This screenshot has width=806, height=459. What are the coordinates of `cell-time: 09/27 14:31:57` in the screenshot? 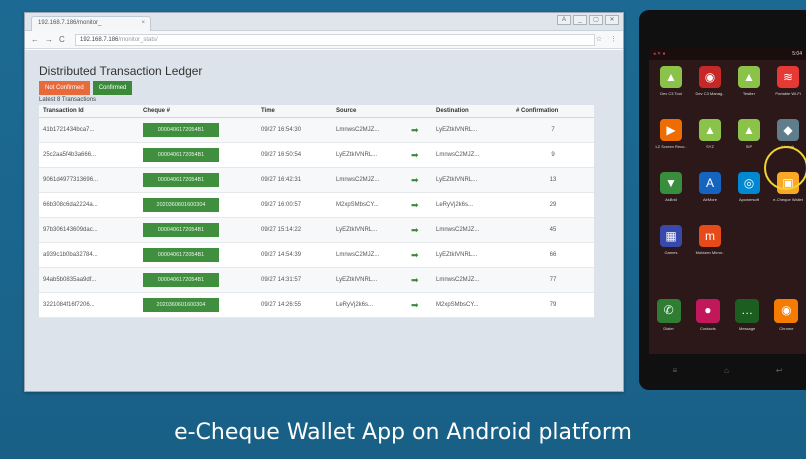 It's located at (294, 280).